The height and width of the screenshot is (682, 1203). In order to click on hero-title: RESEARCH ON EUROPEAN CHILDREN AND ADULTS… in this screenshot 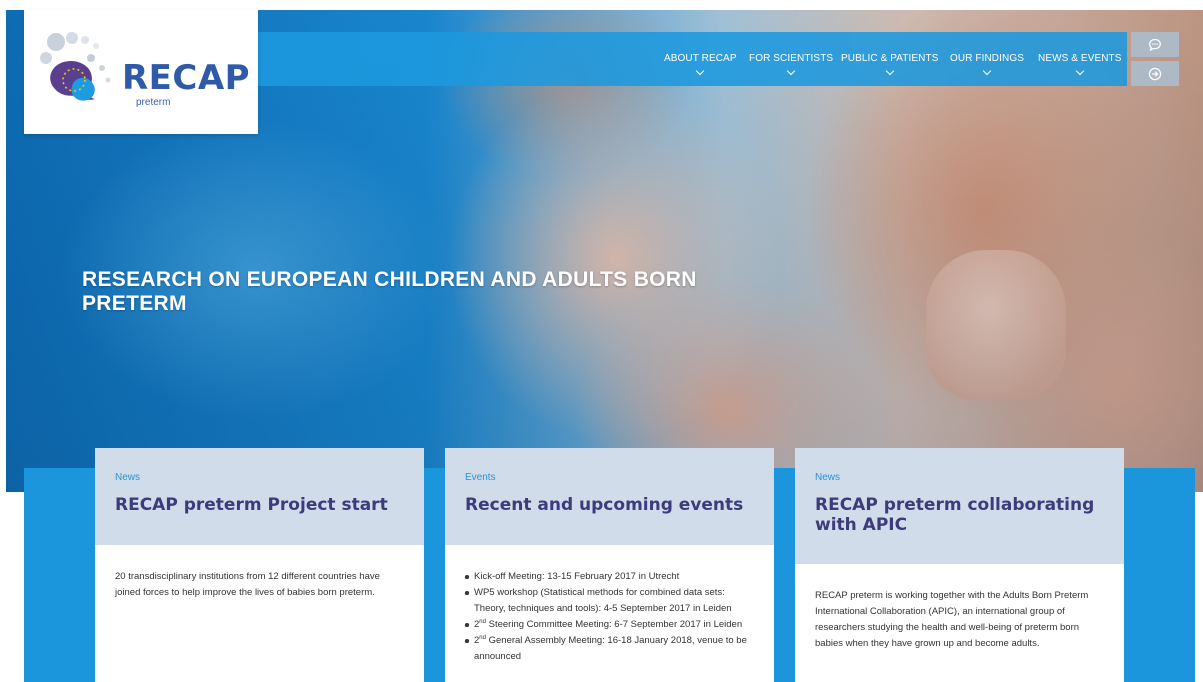, I will do `click(389, 291)`.